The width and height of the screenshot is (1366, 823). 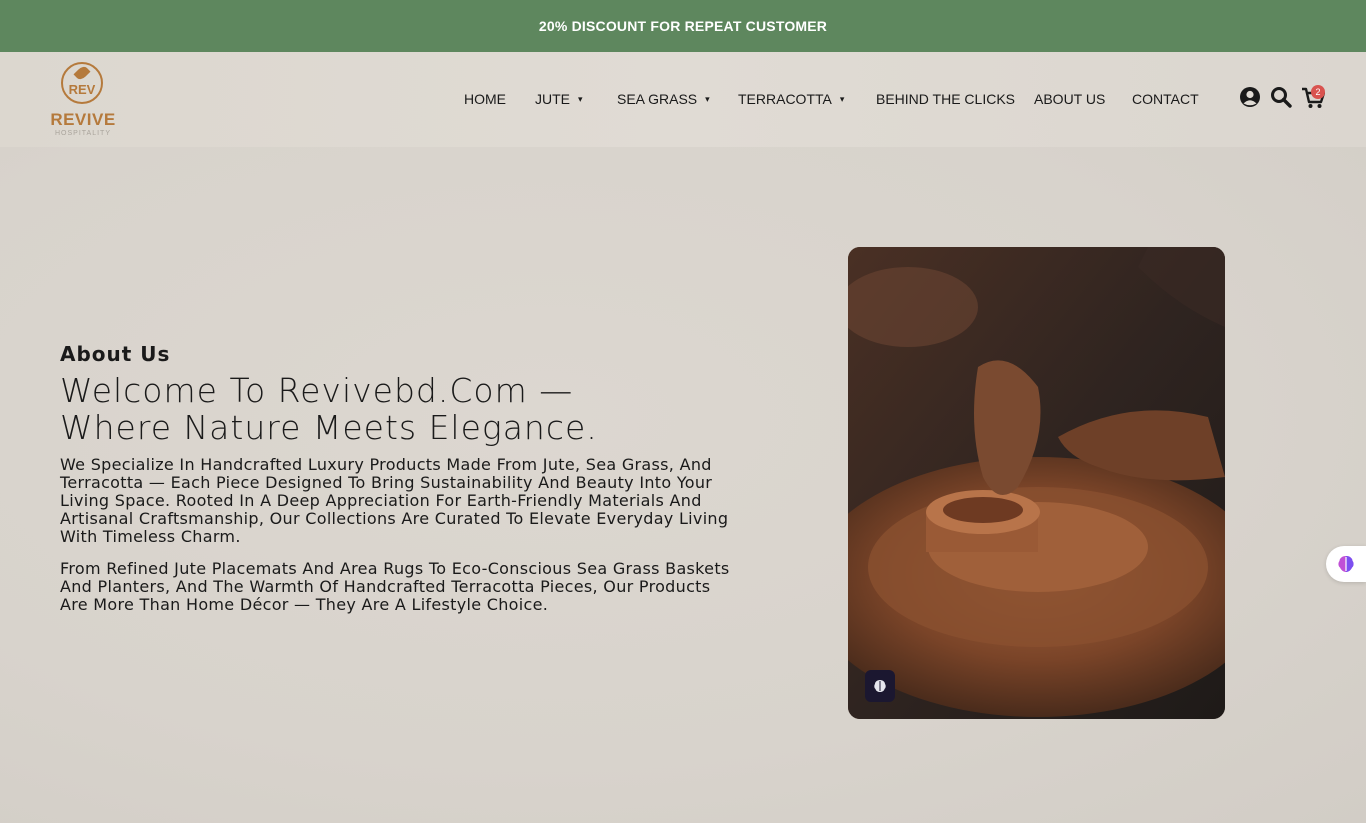 What do you see at coordinates (115, 354) in the screenshot?
I see `section-eyebrow: About Us` at bounding box center [115, 354].